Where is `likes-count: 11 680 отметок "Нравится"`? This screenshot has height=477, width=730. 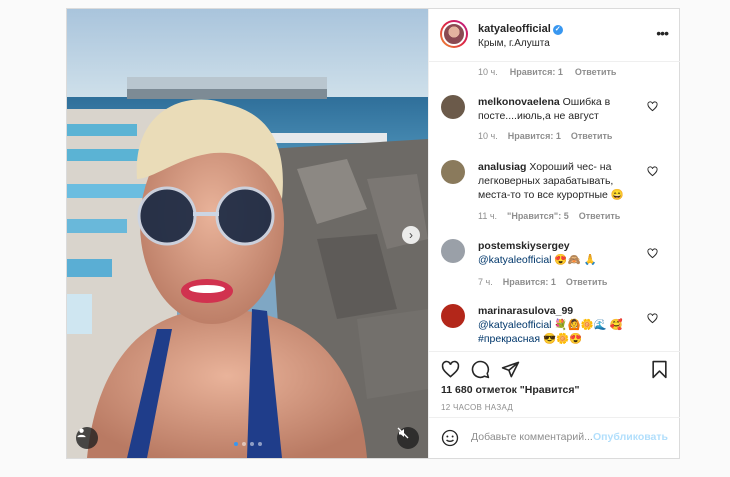 likes-count: 11 680 отметок "Нравится" is located at coordinates (510, 390).